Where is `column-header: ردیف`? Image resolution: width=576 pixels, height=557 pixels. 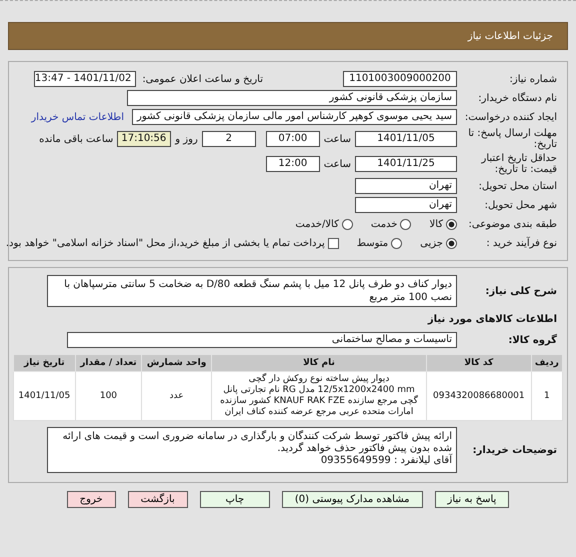
column-header: ردیف is located at coordinates (546, 363).